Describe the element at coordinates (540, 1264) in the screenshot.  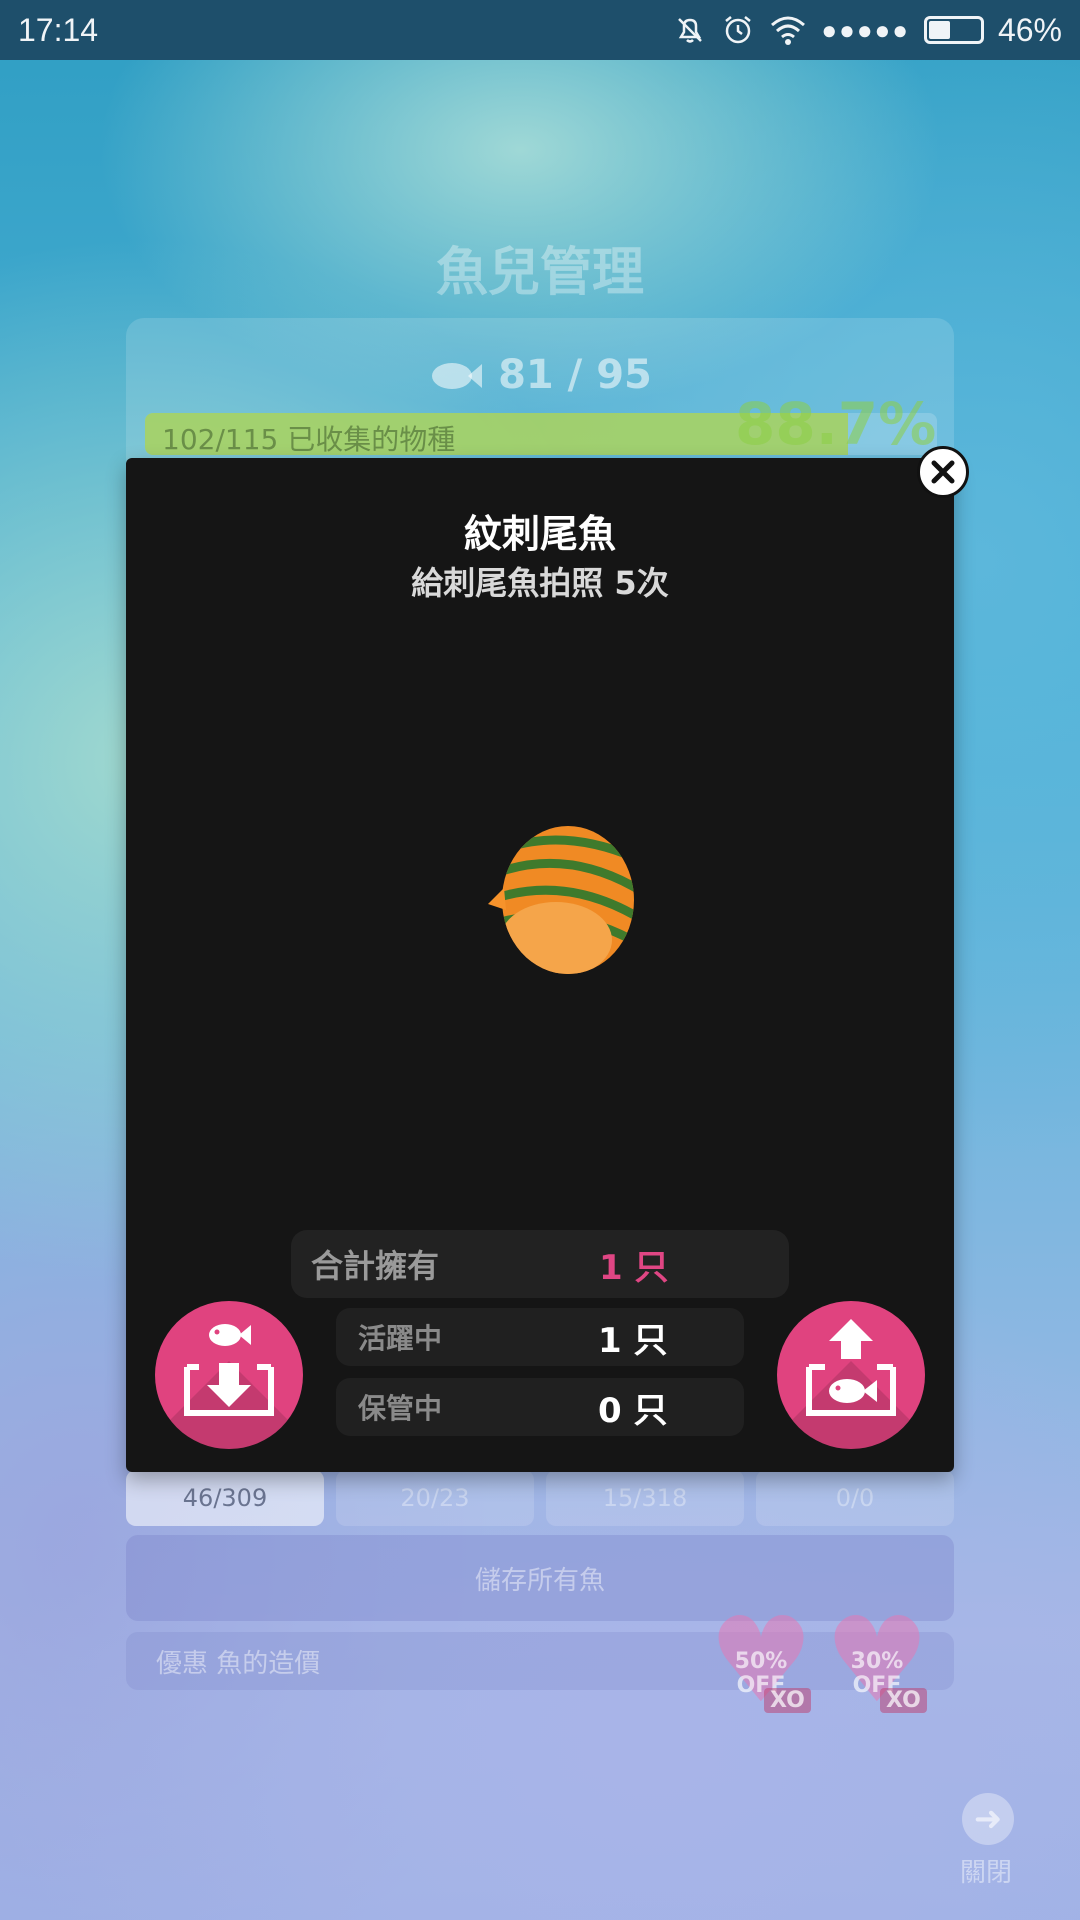
I see `total-owned-row: 合計擁有 1 只` at that location.